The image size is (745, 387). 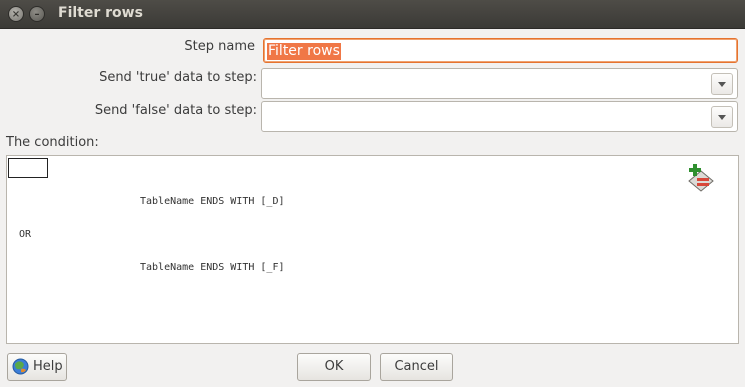 What do you see at coordinates (499, 83) in the screenshot?
I see `true-step-combo` at bounding box center [499, 83].